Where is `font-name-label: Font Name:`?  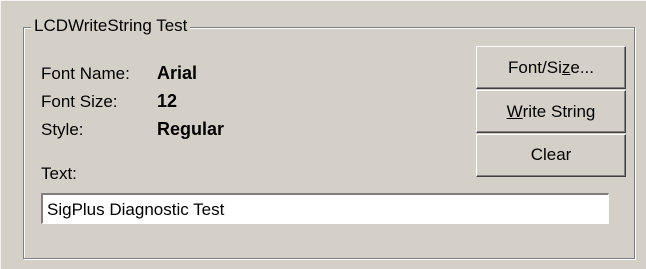
font-name-label: Font Name: is located at coordinates (85, 73).